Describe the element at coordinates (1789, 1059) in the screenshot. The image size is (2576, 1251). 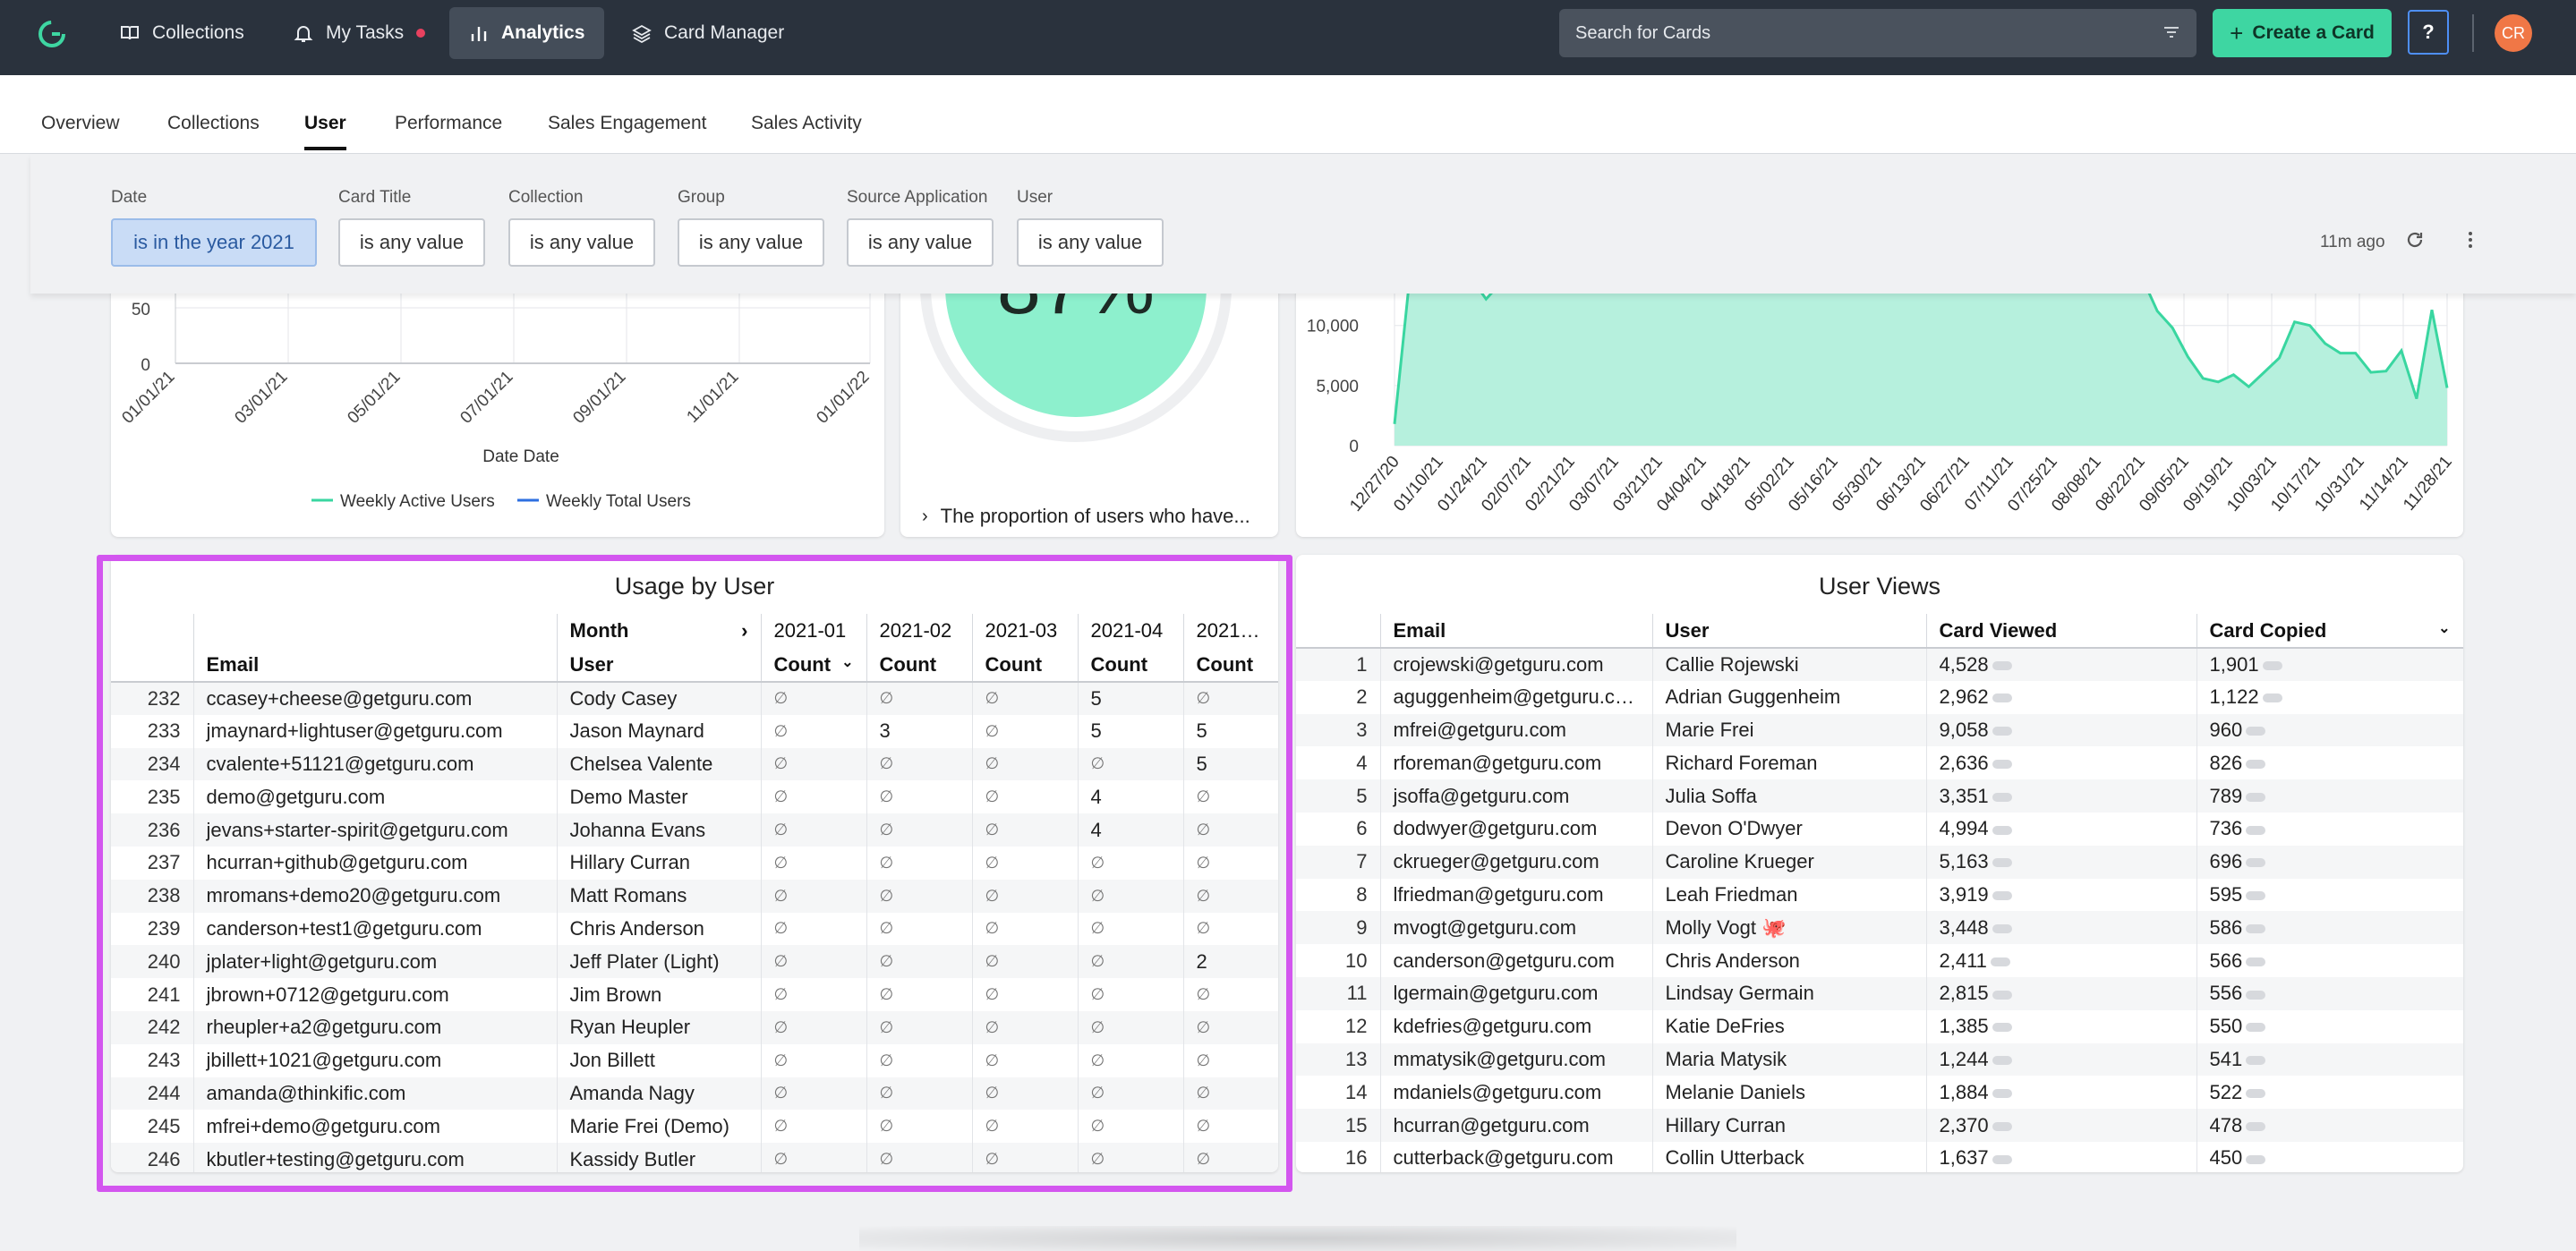
I see `user-cell: Maria Matysik` at that location.